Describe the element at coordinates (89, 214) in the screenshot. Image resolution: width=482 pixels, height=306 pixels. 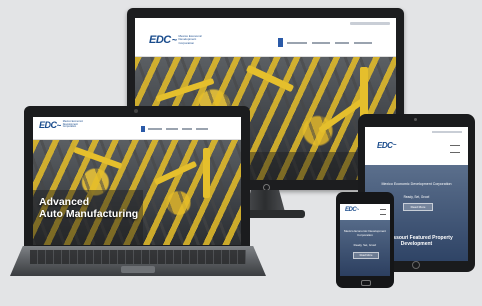
I see `hero-line-2: Auto Manufacturing` at that location.